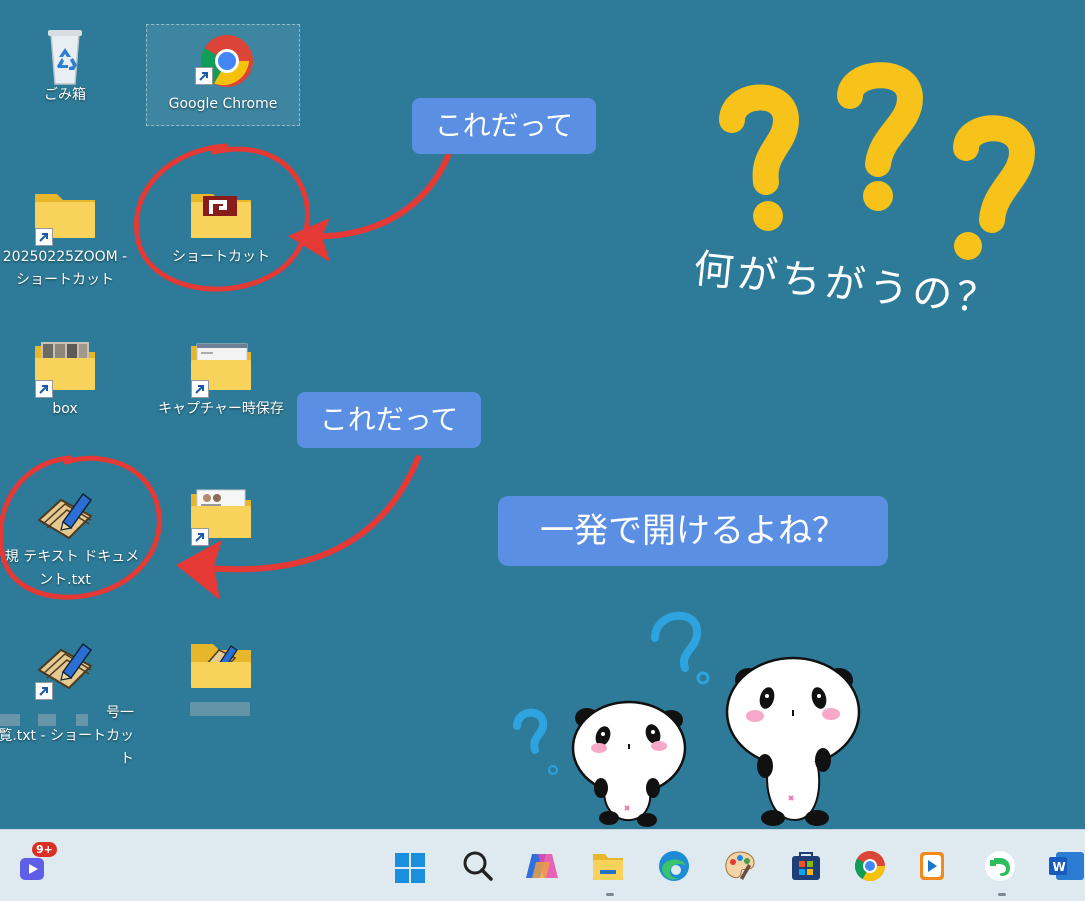 Image resolution: width=1085 pixels, height=901 pixels. I want to click on taskbar-start-button, so click(412, 868).